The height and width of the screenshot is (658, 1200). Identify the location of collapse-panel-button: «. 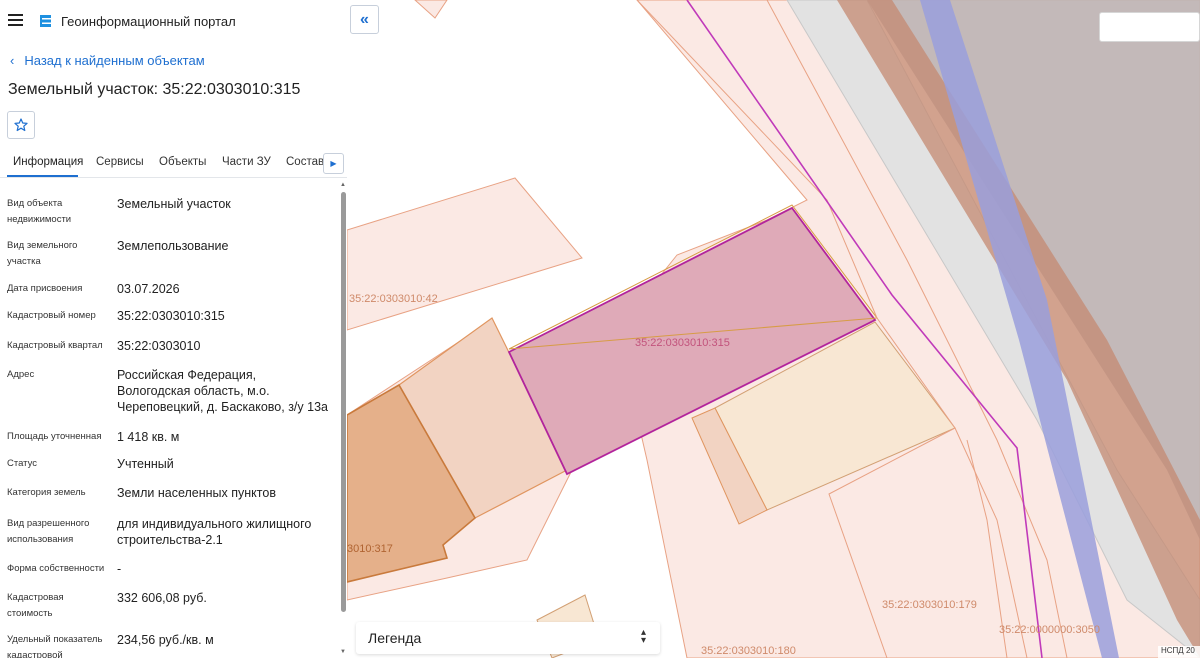
(364, 19).